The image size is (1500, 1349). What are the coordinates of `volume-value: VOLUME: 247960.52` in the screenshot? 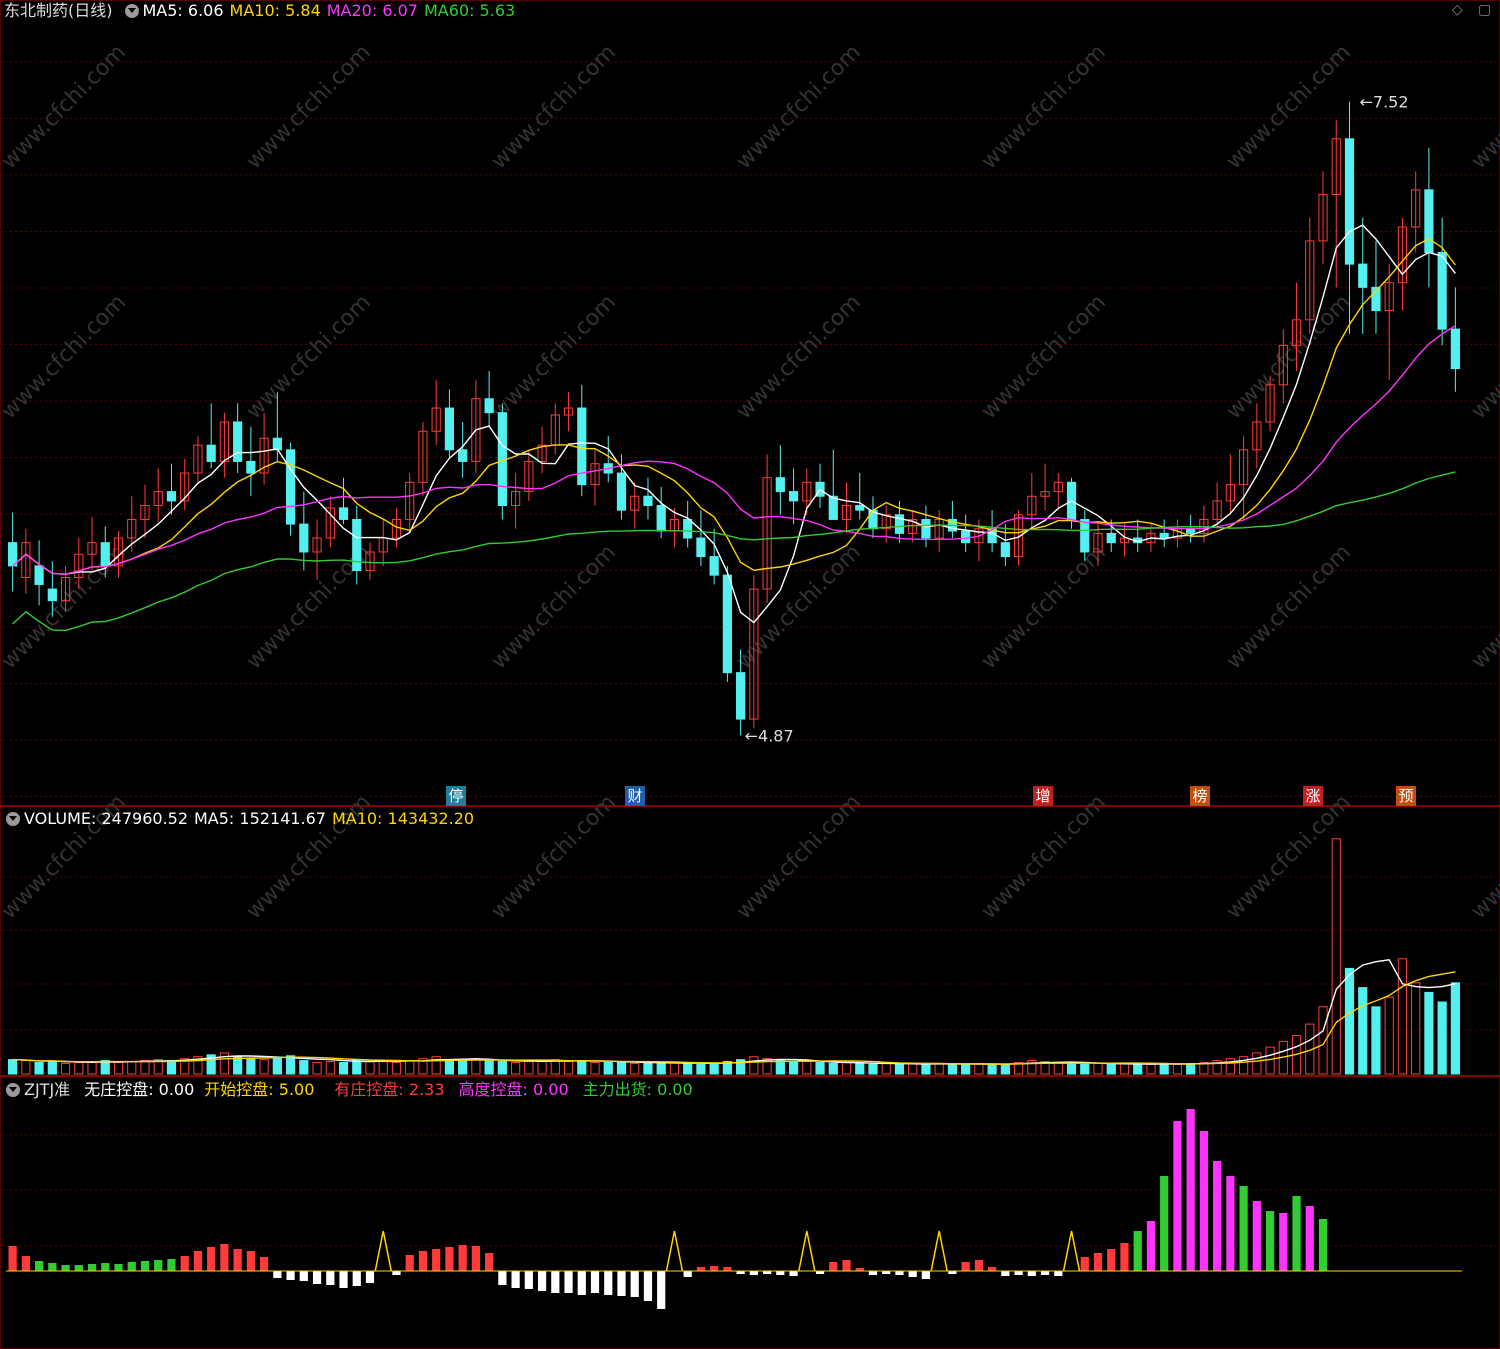 It's located at (106, 818).